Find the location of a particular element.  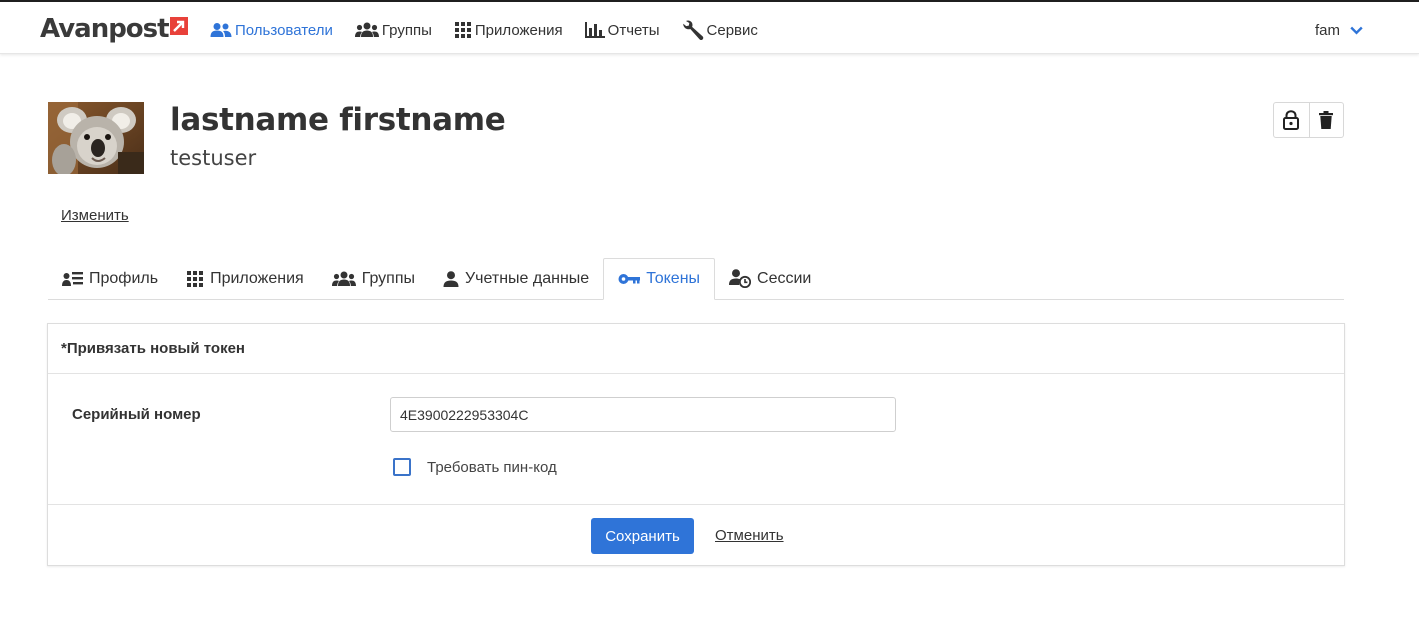

user-icon is located at coordinates (451, 278).